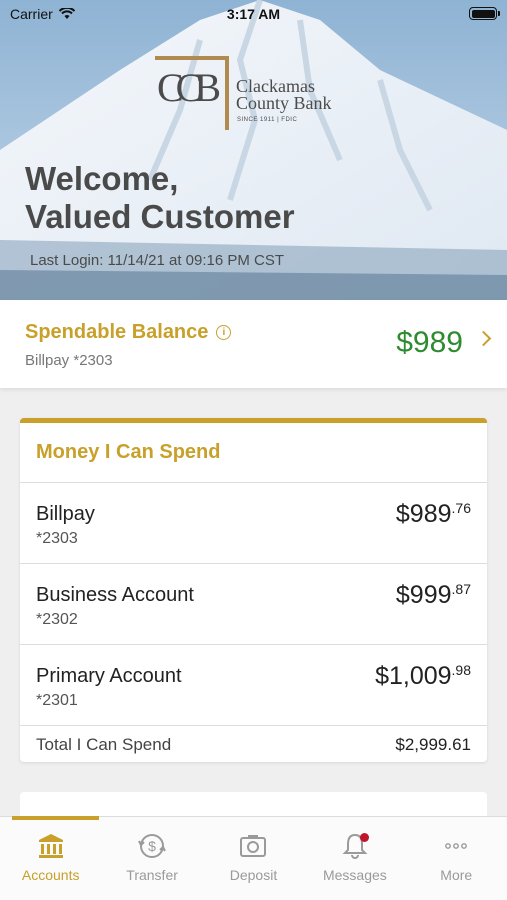 Image resolution: width=507 pixels, height=900 pixels. I want to click on spendable-title-label: Spendable Balance, so click(117, 332).